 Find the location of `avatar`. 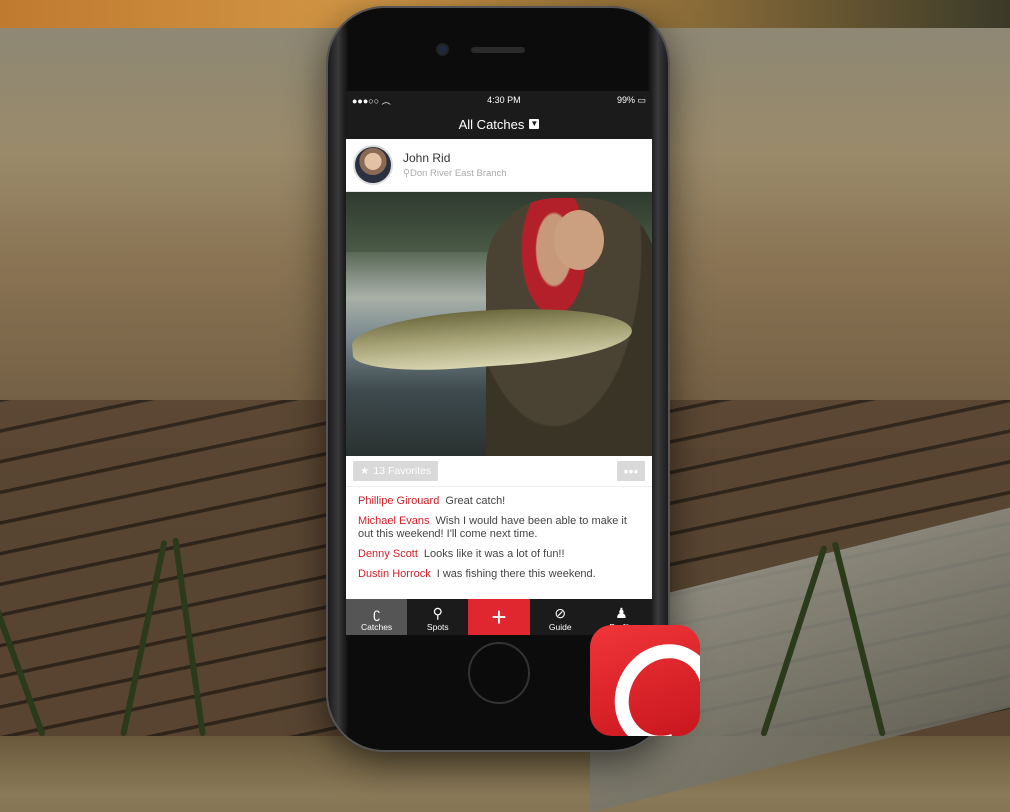

avatar is located at coordinates (373, 165).